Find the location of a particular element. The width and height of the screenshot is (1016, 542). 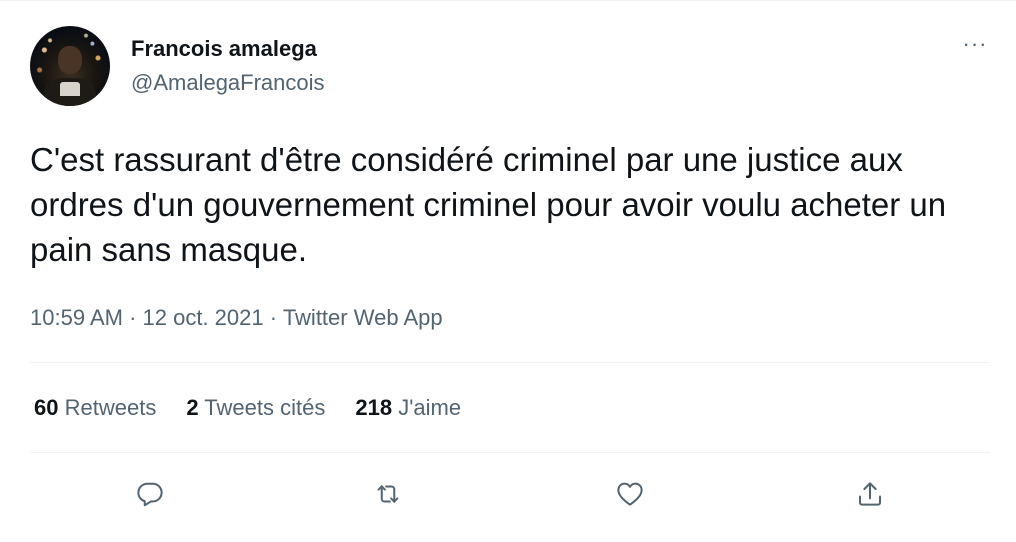

likes-stat: 218 J'aime is located at coordinates (408, 408).